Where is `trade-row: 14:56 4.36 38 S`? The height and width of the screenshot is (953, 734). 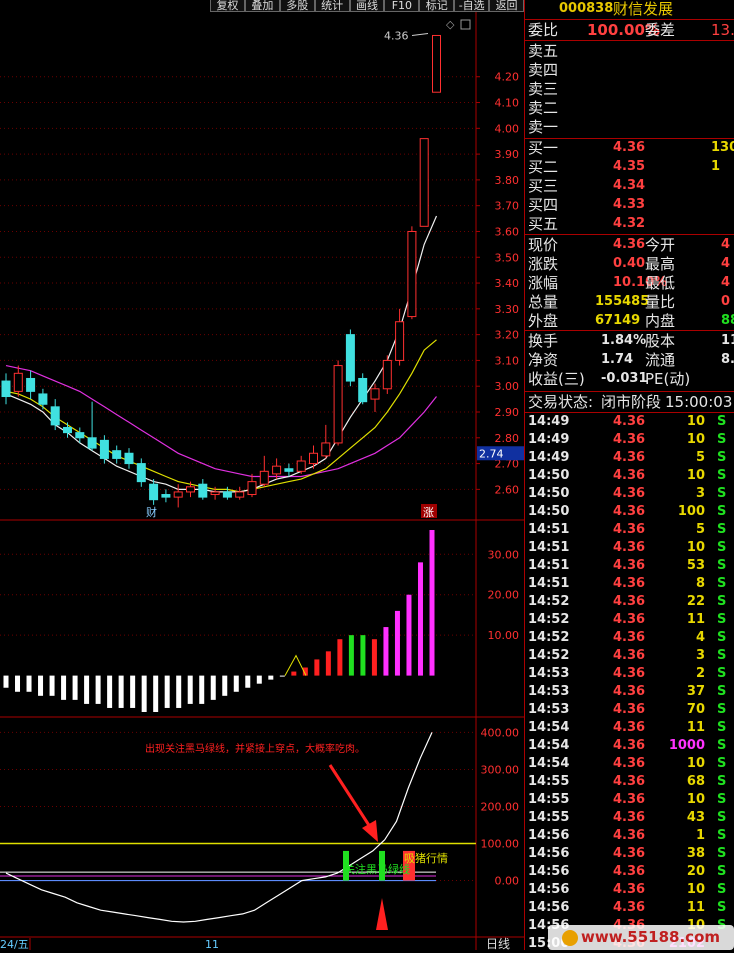
trade-row: 14:56 4.36 38 S is located at coordinates (629, 854).